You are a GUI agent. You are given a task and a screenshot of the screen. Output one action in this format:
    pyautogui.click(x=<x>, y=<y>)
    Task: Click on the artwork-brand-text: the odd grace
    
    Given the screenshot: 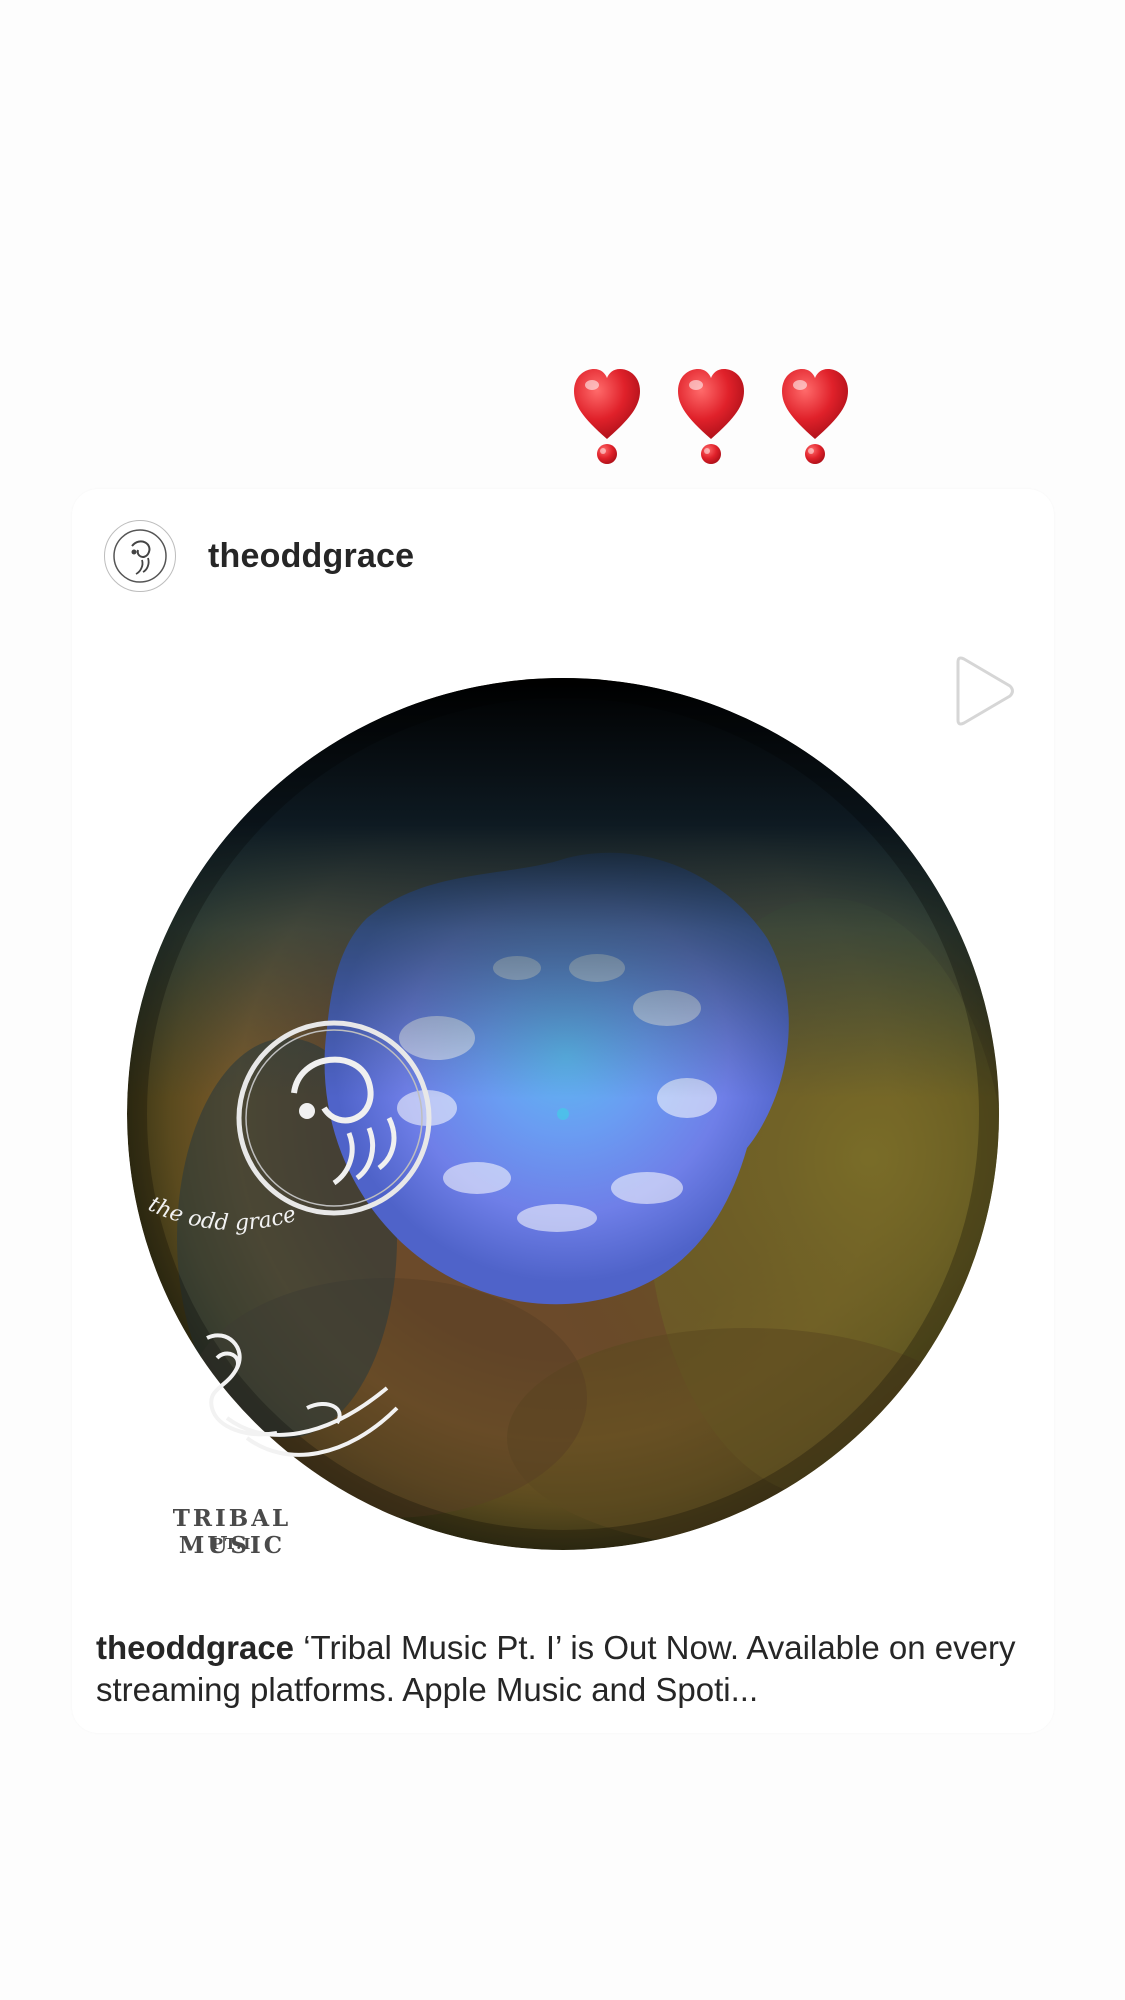 What is the action you would take?
    pyautogui.click(x=257, y=1214)
    